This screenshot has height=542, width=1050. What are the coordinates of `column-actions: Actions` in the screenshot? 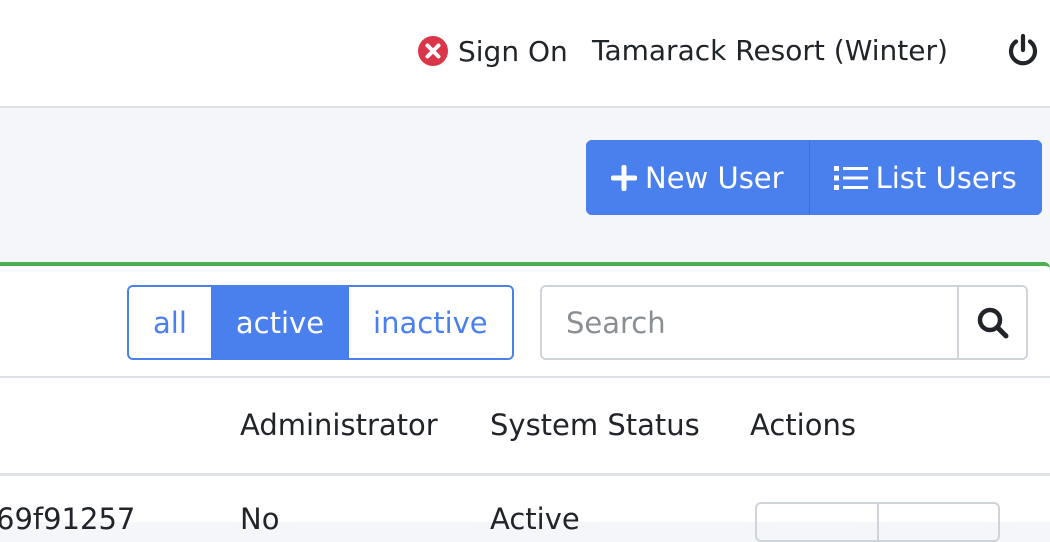 It's located at (803, 425).